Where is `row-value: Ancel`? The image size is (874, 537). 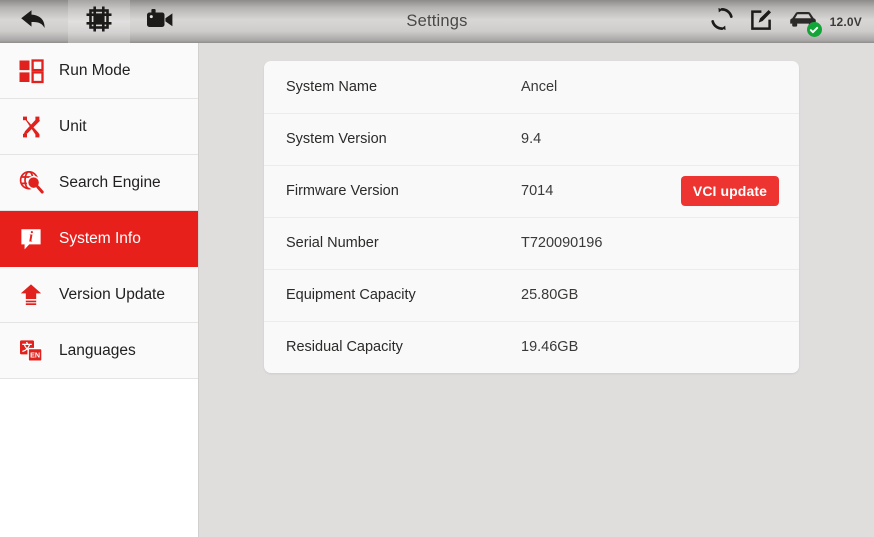
row-value: Ancel is located at coordinates (539, 87).